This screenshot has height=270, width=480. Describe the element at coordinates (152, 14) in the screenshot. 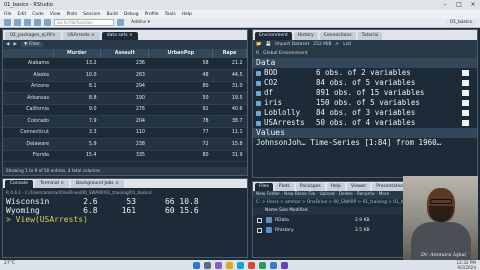

I see `menu-item: Profile` at that location.